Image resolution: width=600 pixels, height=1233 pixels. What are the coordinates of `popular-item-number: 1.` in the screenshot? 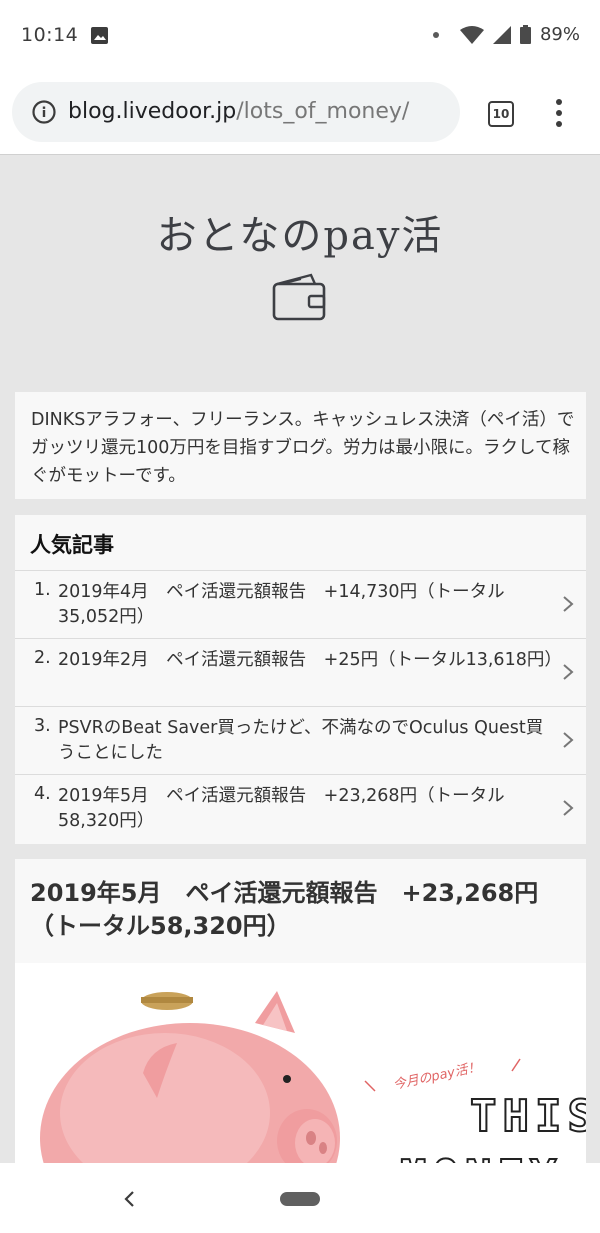 It's located at (42, 590).